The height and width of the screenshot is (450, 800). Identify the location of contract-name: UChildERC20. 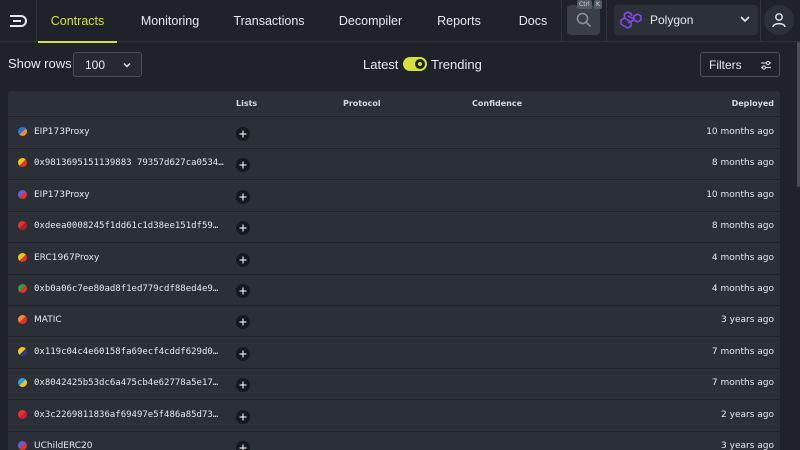
(63, 445).